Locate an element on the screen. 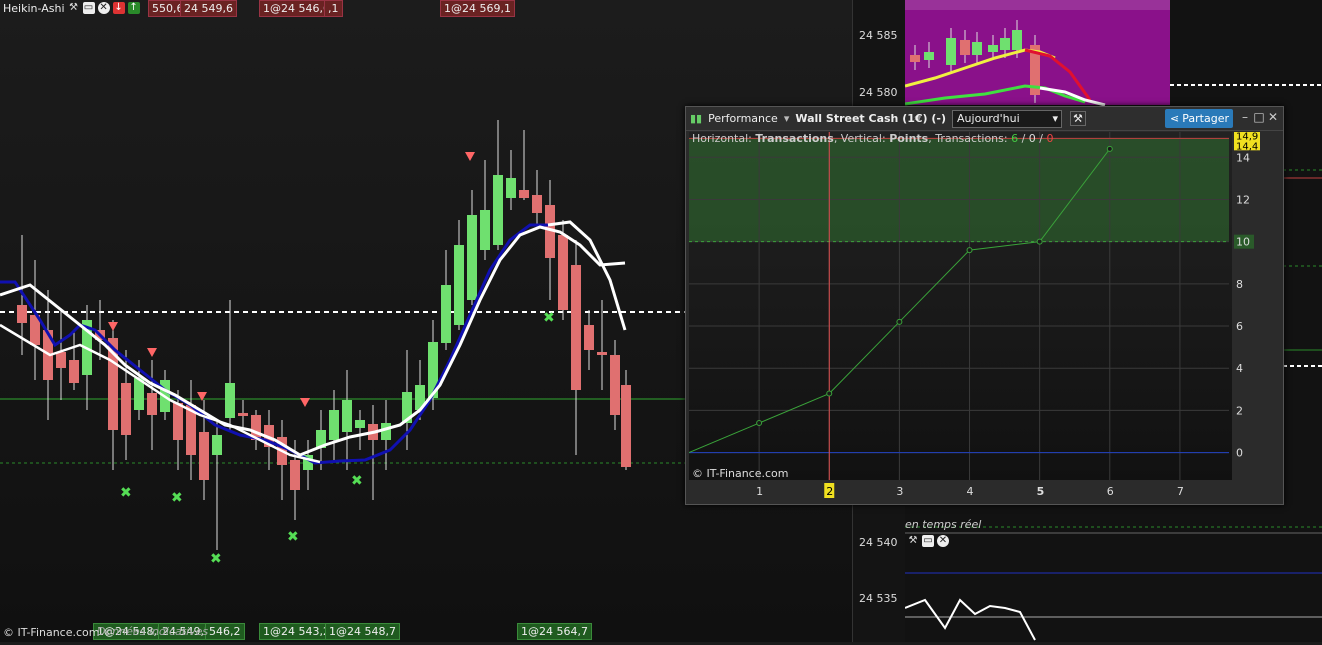 The width and height of the screenshot is (1322, 645). tab-performance: Performance is located at coordinates (743, 118).